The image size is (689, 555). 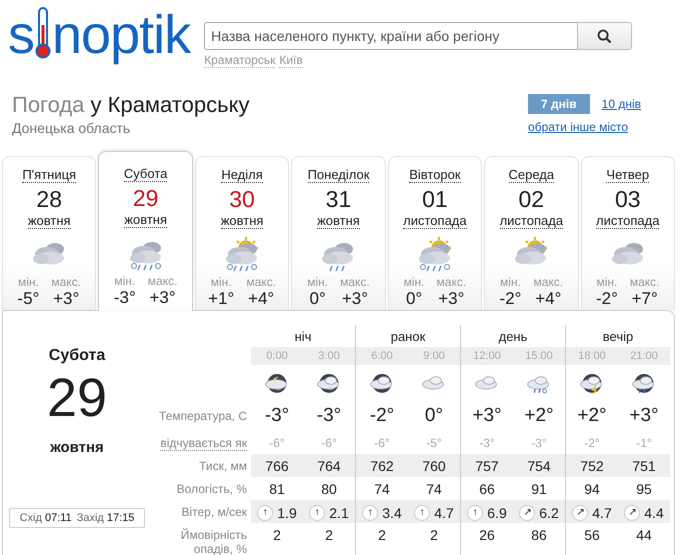 I want to click on feels-like-label: відчувається як, so click(x=203, y=443).